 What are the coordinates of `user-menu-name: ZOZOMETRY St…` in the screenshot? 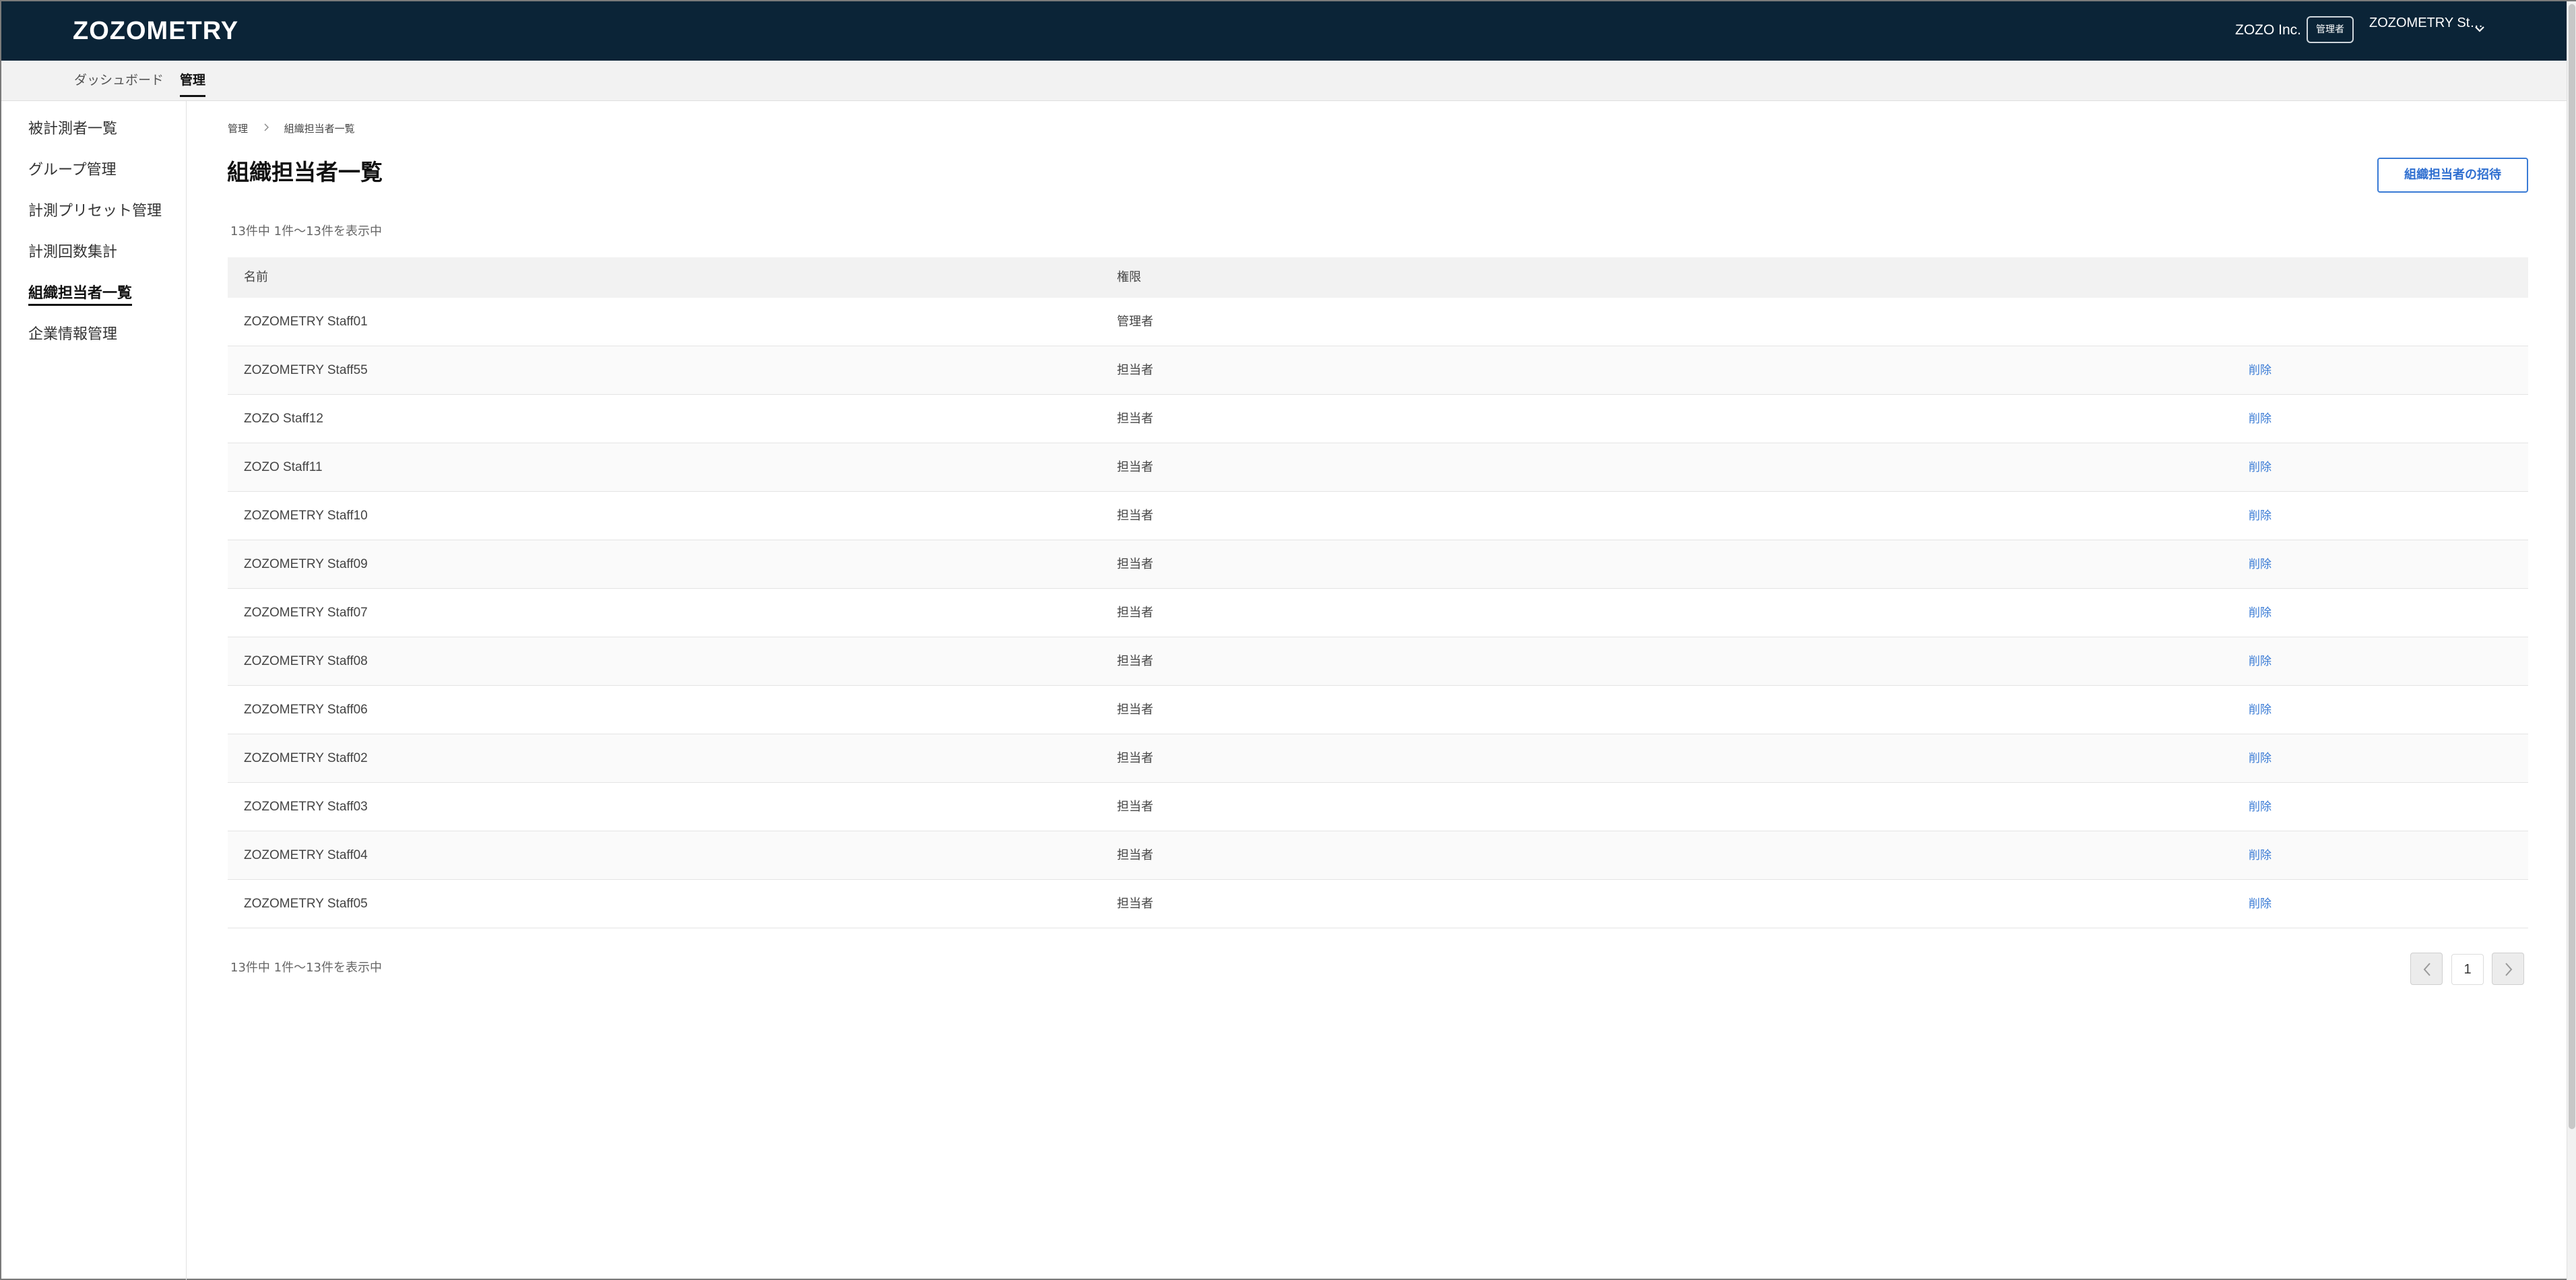 It's located at (2426, 22).